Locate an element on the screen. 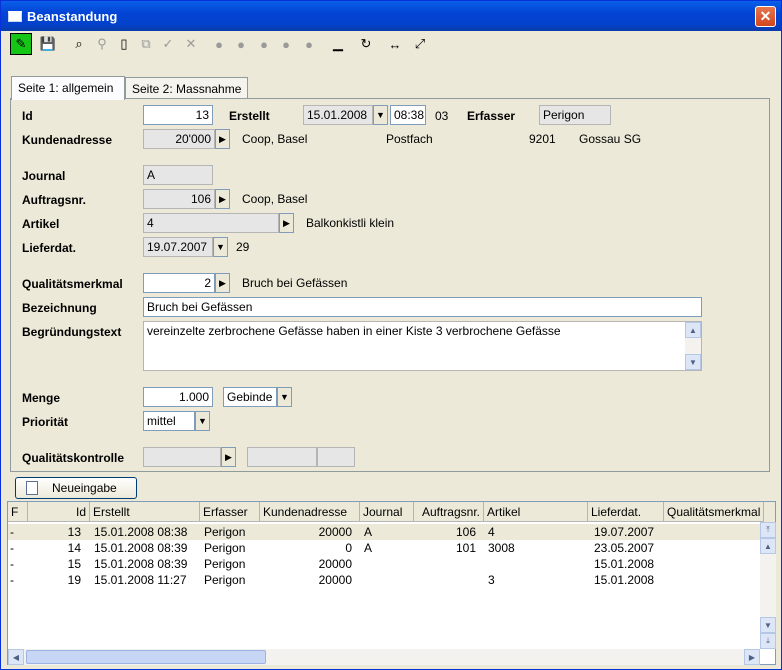 The image size is (782, 670). grid-horizontal-scrollbar: ◀ ▶ is located at coordinates (384, 657).